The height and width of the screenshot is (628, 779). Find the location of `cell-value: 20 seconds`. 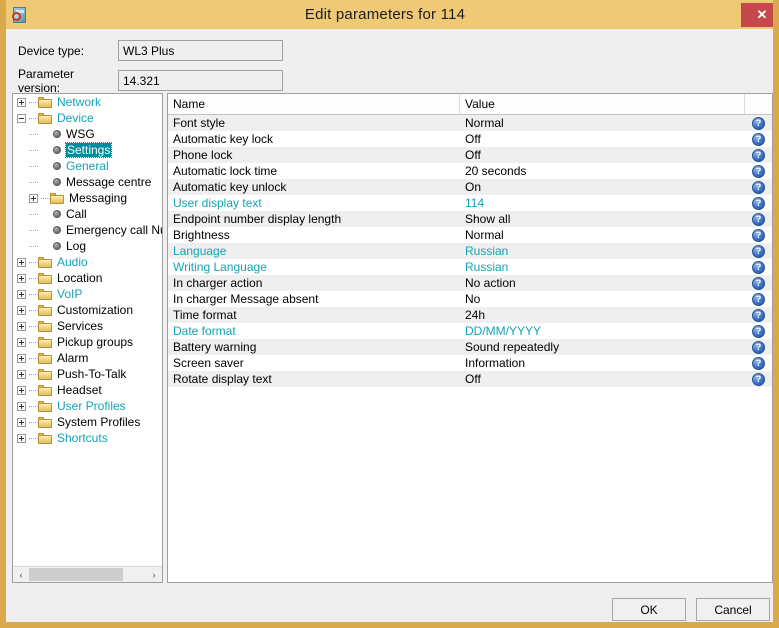

cell-value: 20 seconds is located at coordinates (602, 171).